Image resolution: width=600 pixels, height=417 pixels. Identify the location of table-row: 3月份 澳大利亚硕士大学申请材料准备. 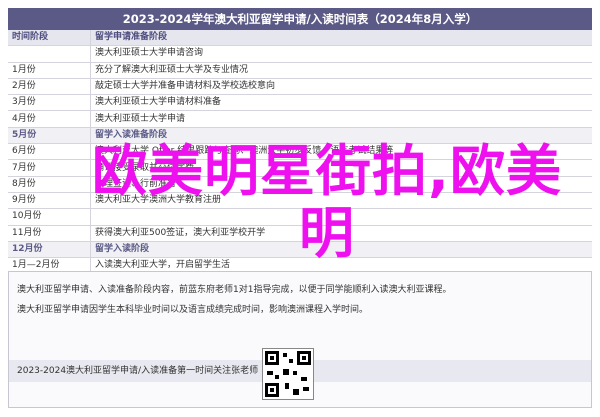
(300, 103).